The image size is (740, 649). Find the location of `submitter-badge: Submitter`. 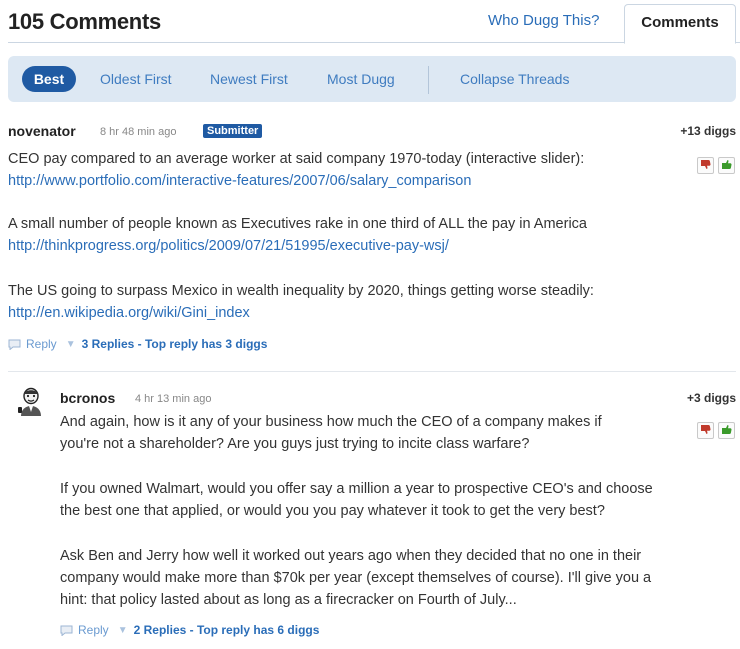

submitter-badge: Submitter is located at coordinates (233, 131).